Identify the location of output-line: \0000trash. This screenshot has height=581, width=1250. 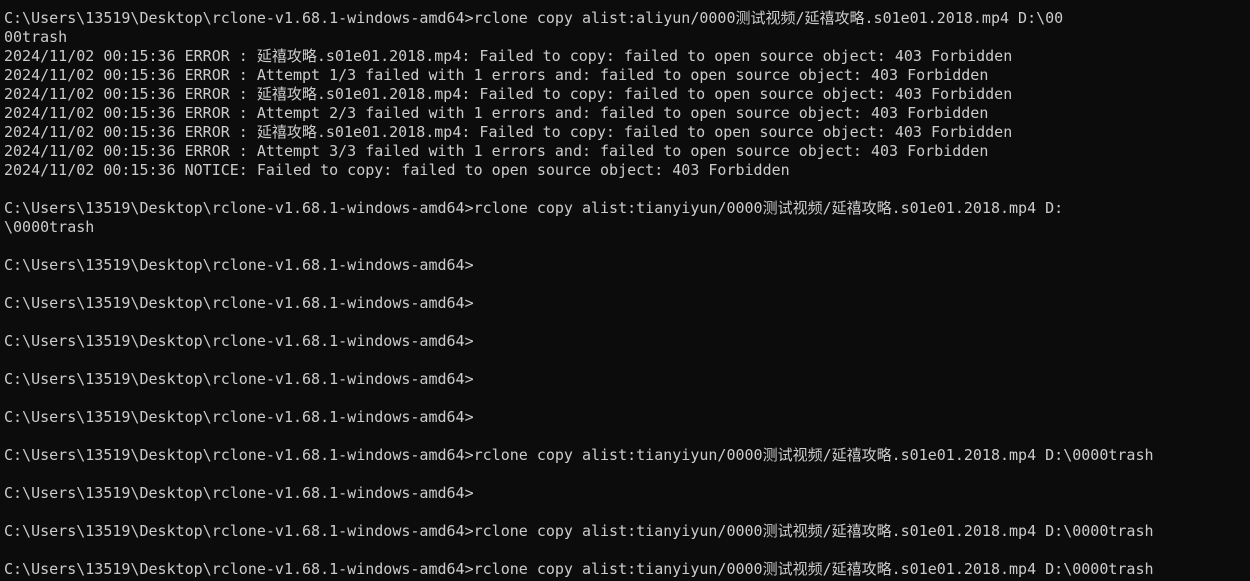
(49, 227).